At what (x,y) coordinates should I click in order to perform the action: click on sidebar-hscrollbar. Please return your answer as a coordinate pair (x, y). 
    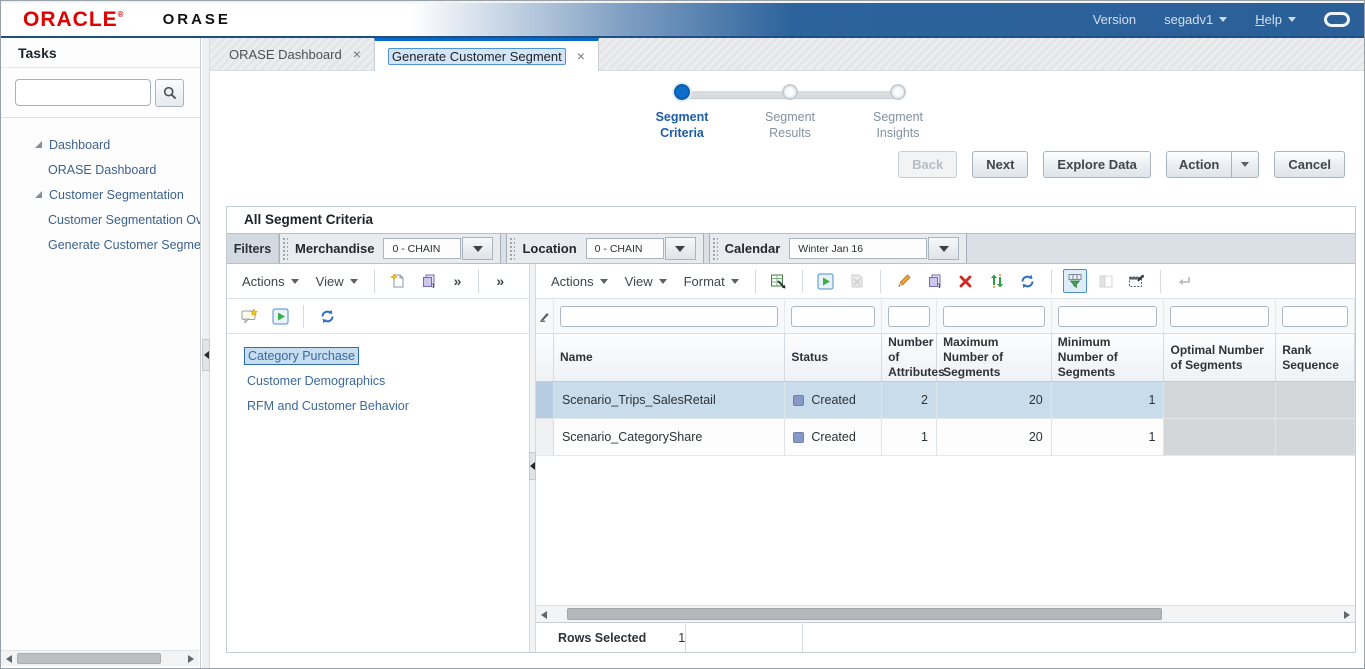
    Looking at the image, I should click on (100, 658).